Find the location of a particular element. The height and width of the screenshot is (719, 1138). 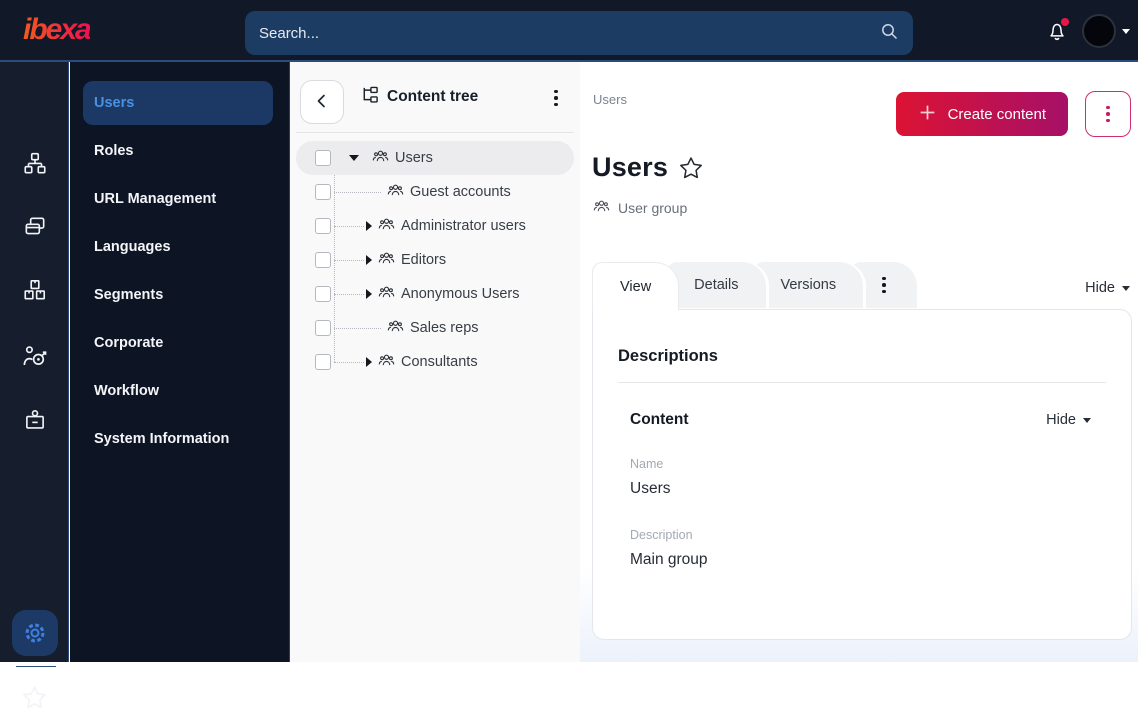

content-section-title: Content is located at coordinates (659, 419).